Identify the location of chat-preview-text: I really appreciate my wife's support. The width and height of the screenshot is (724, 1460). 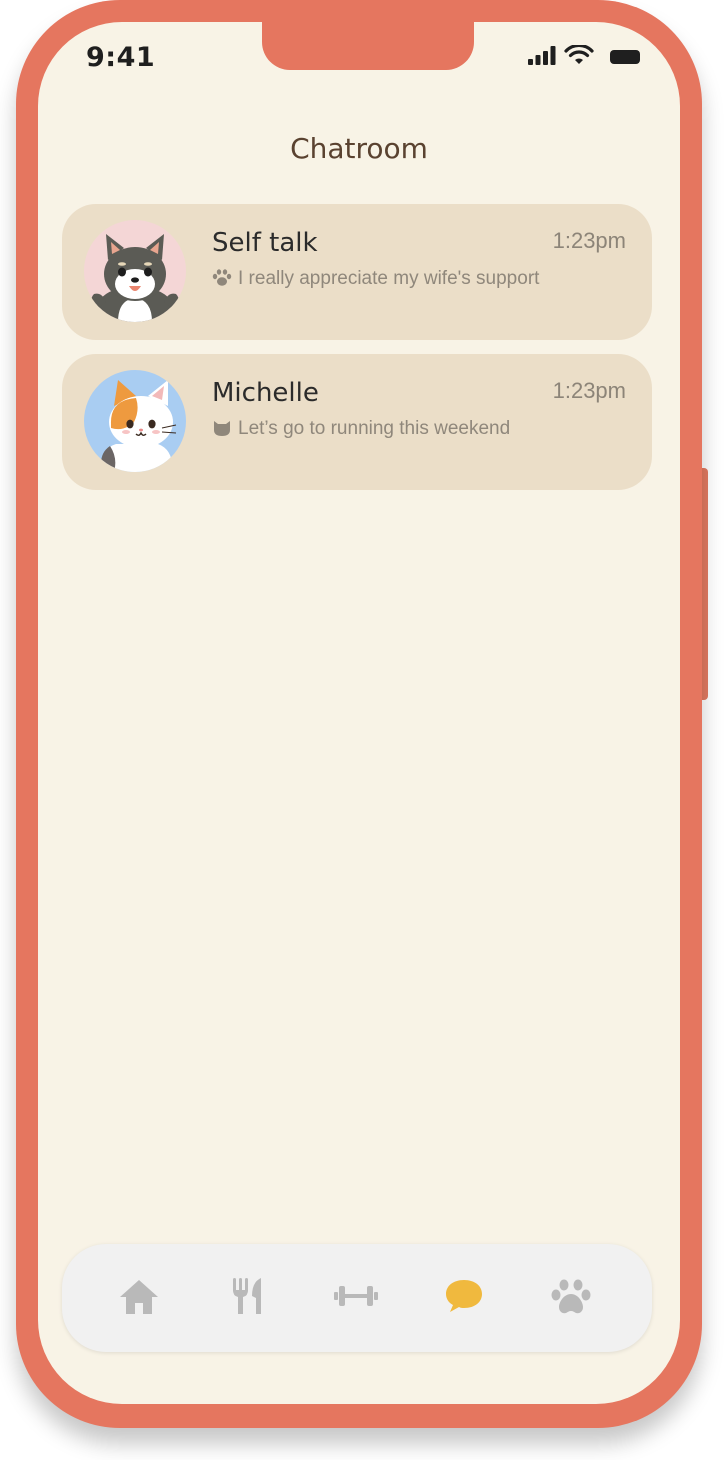
(389, 278).